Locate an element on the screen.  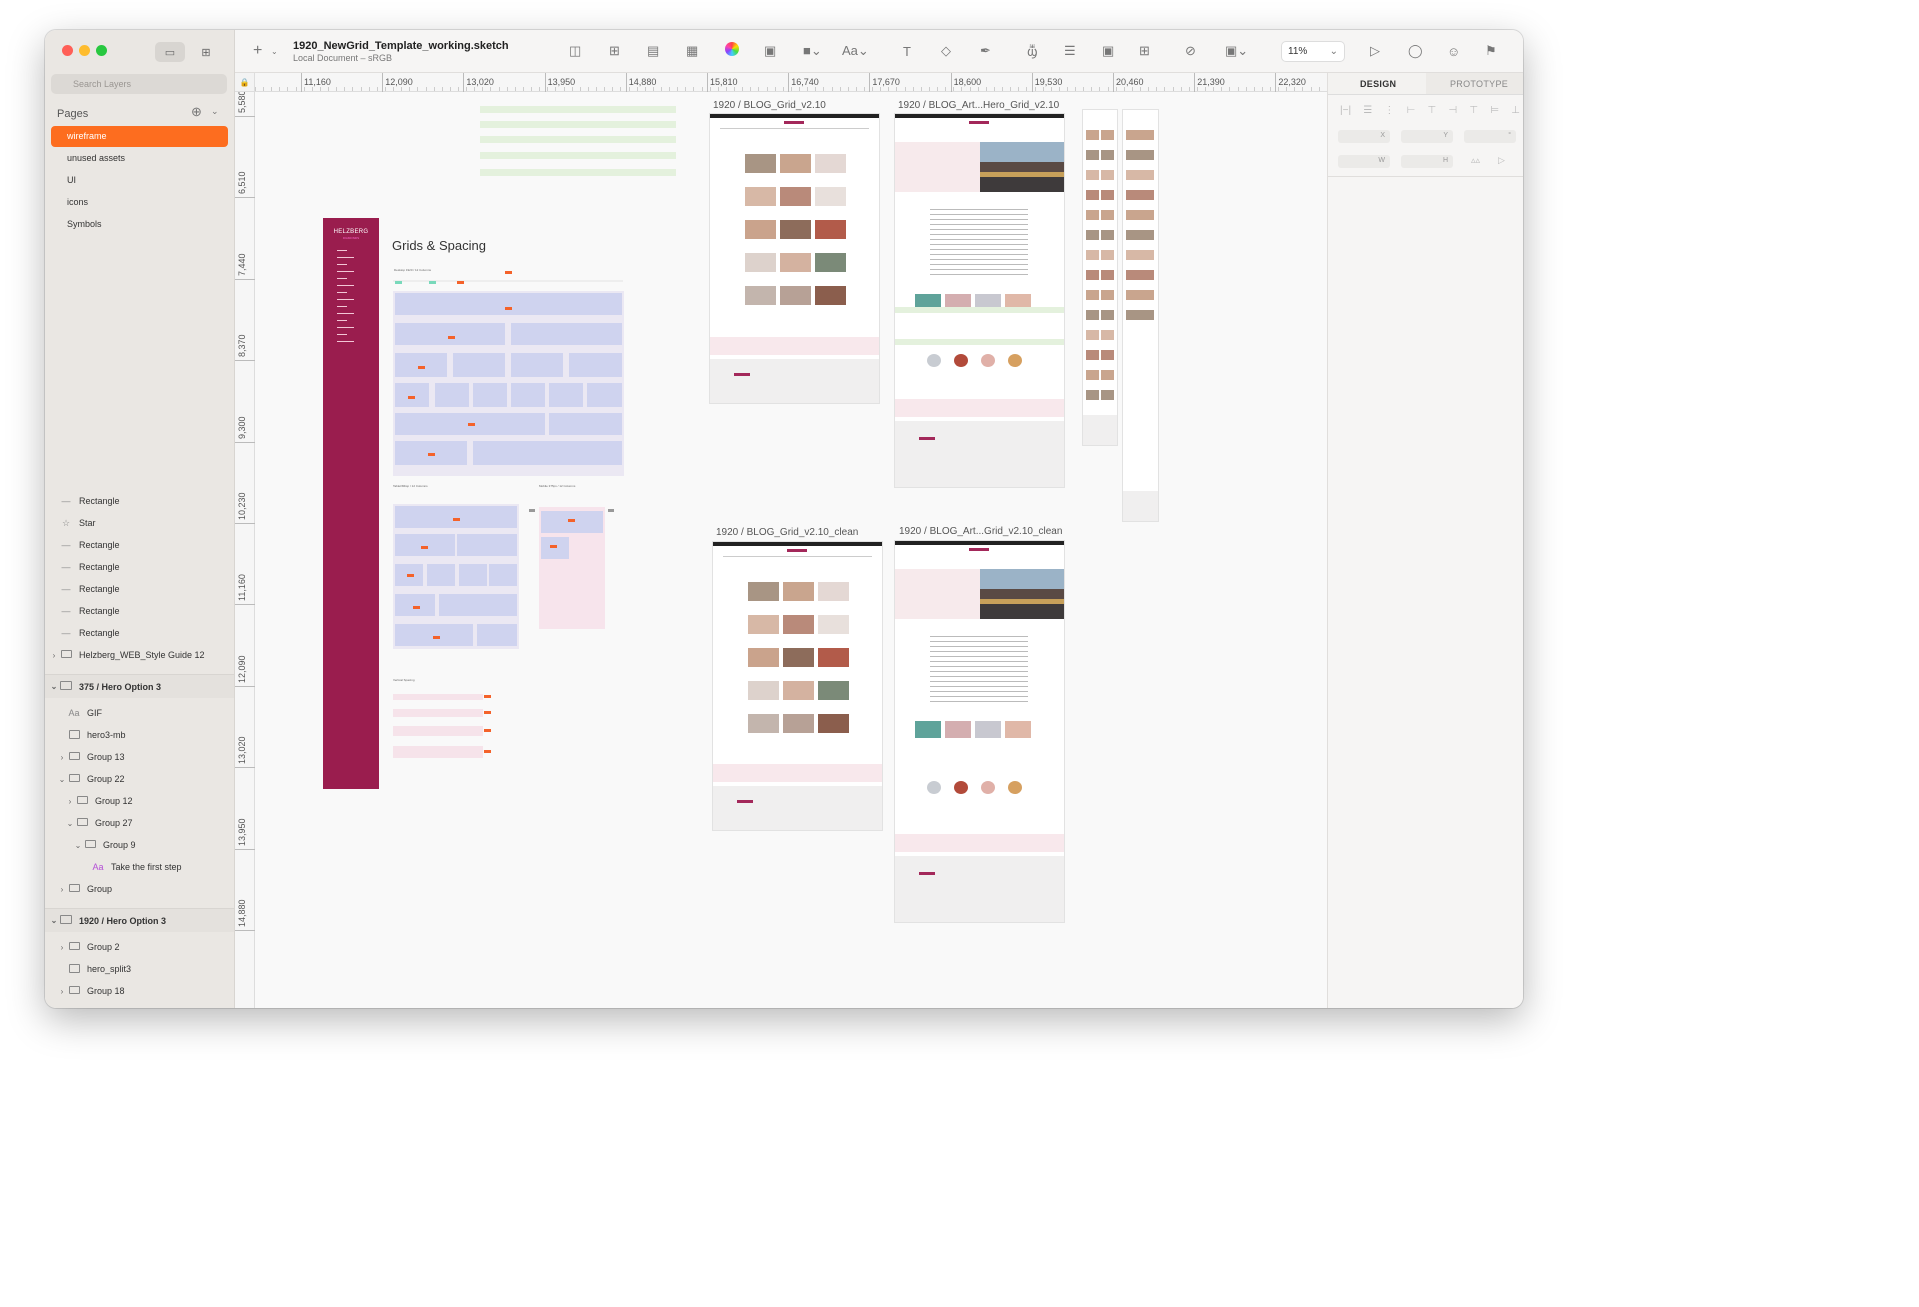
distribute-horizontal-icon: ☰ is located at coordinates (1367, 112).